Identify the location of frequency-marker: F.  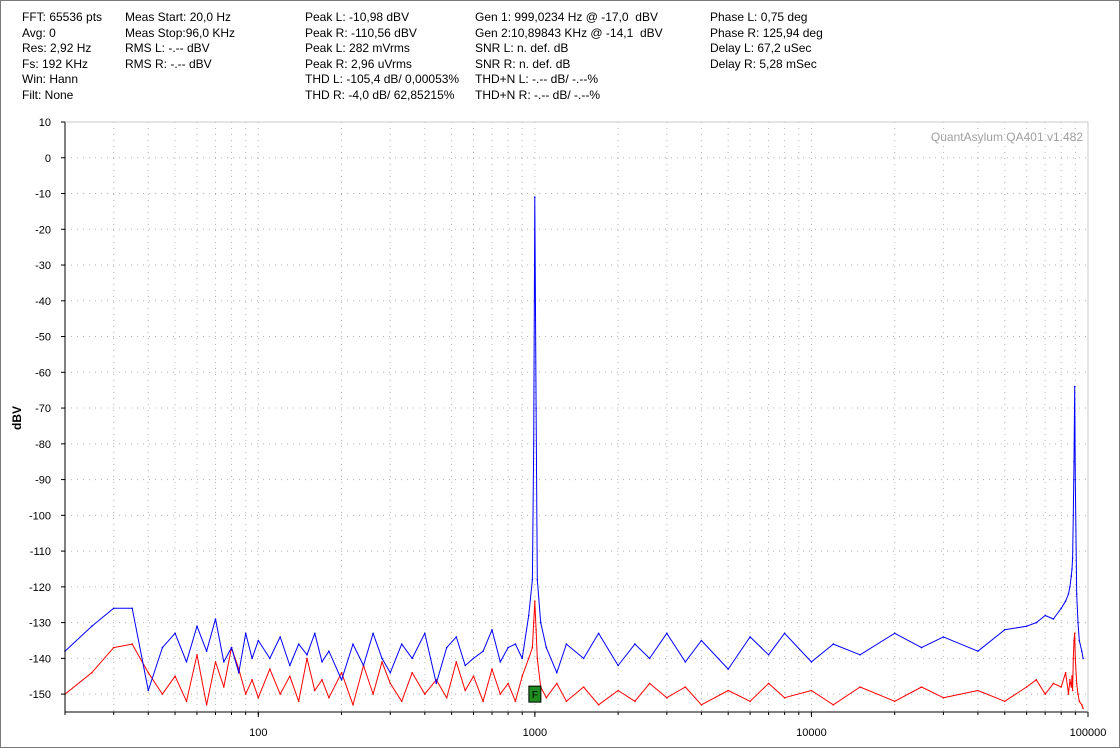
(535, 694).